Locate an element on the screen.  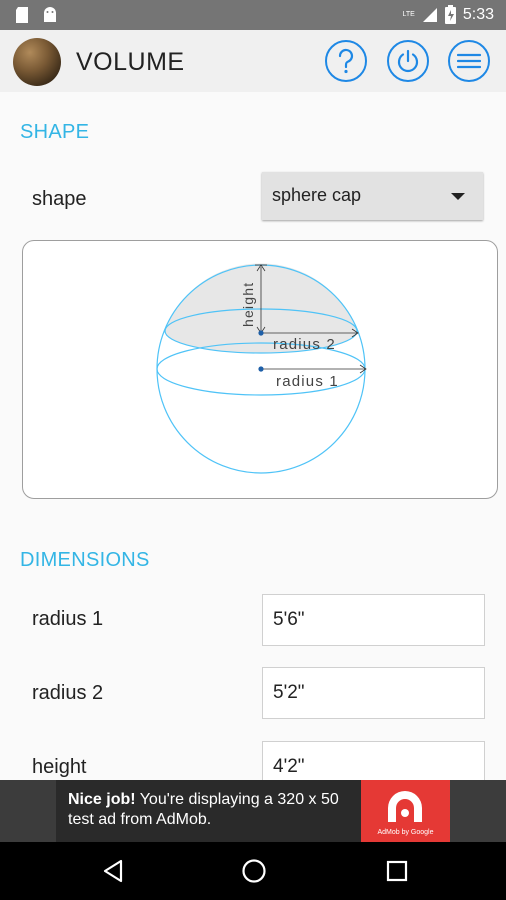
home-button is located at coordinates (254, 871).